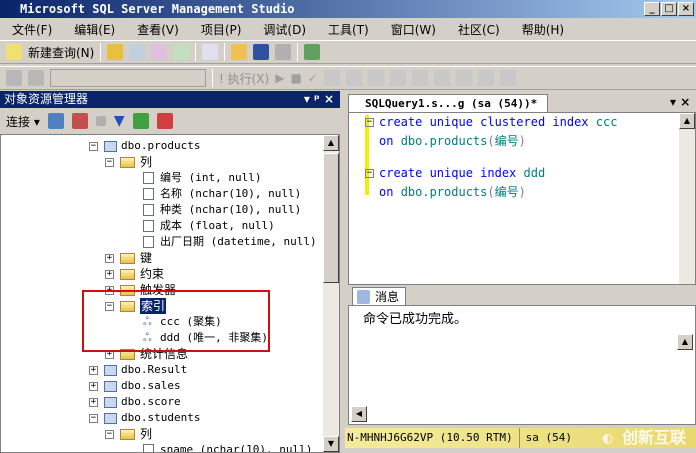 This screenshot has width=696, height=453. I want to click on open-folder-icon, so click(239, 52).